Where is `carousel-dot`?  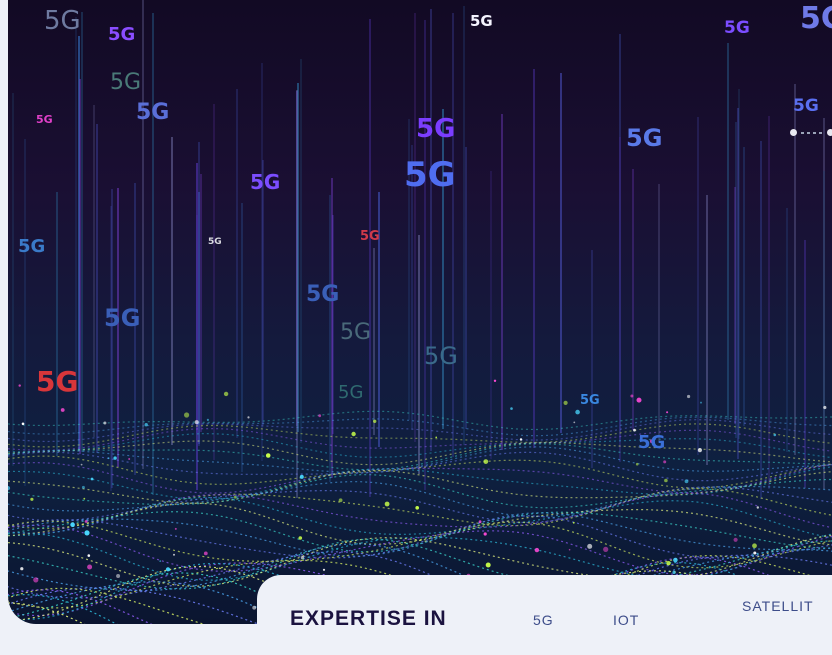
carousel-dot is located at coordinates (829, 132).